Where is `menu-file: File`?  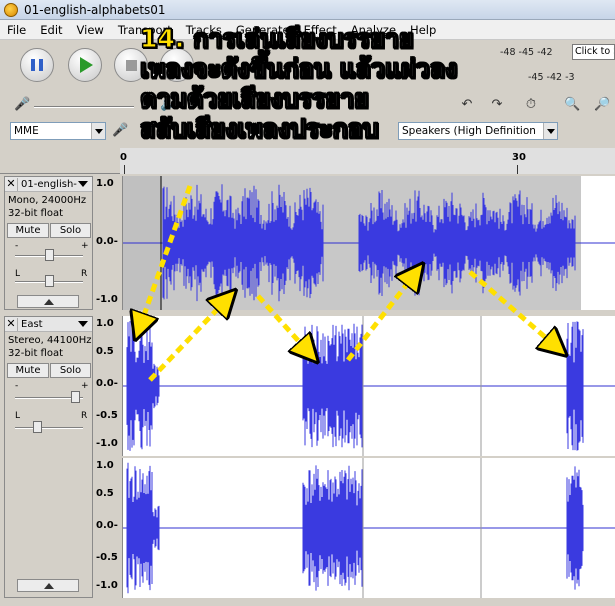 menu-file: File is located at coordinates (16, 30).